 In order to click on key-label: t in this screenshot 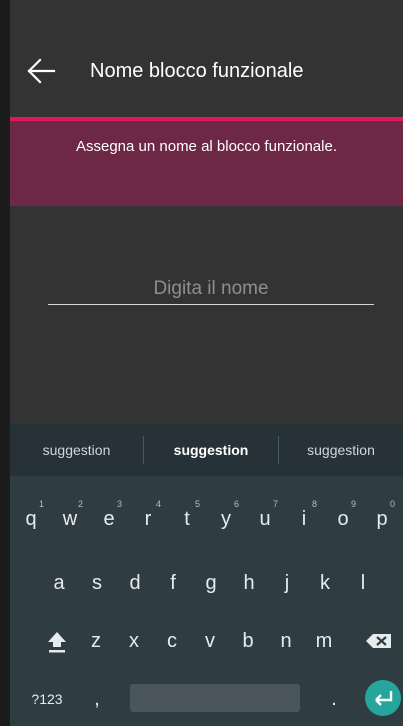, I will do `click(187, 519)`.